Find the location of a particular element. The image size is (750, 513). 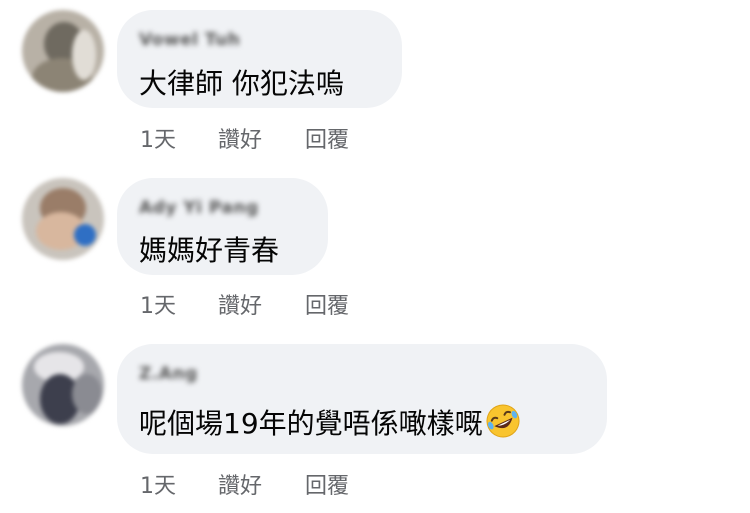

comment-author: Ady Yi Pang is located at coordinates (199, 208).